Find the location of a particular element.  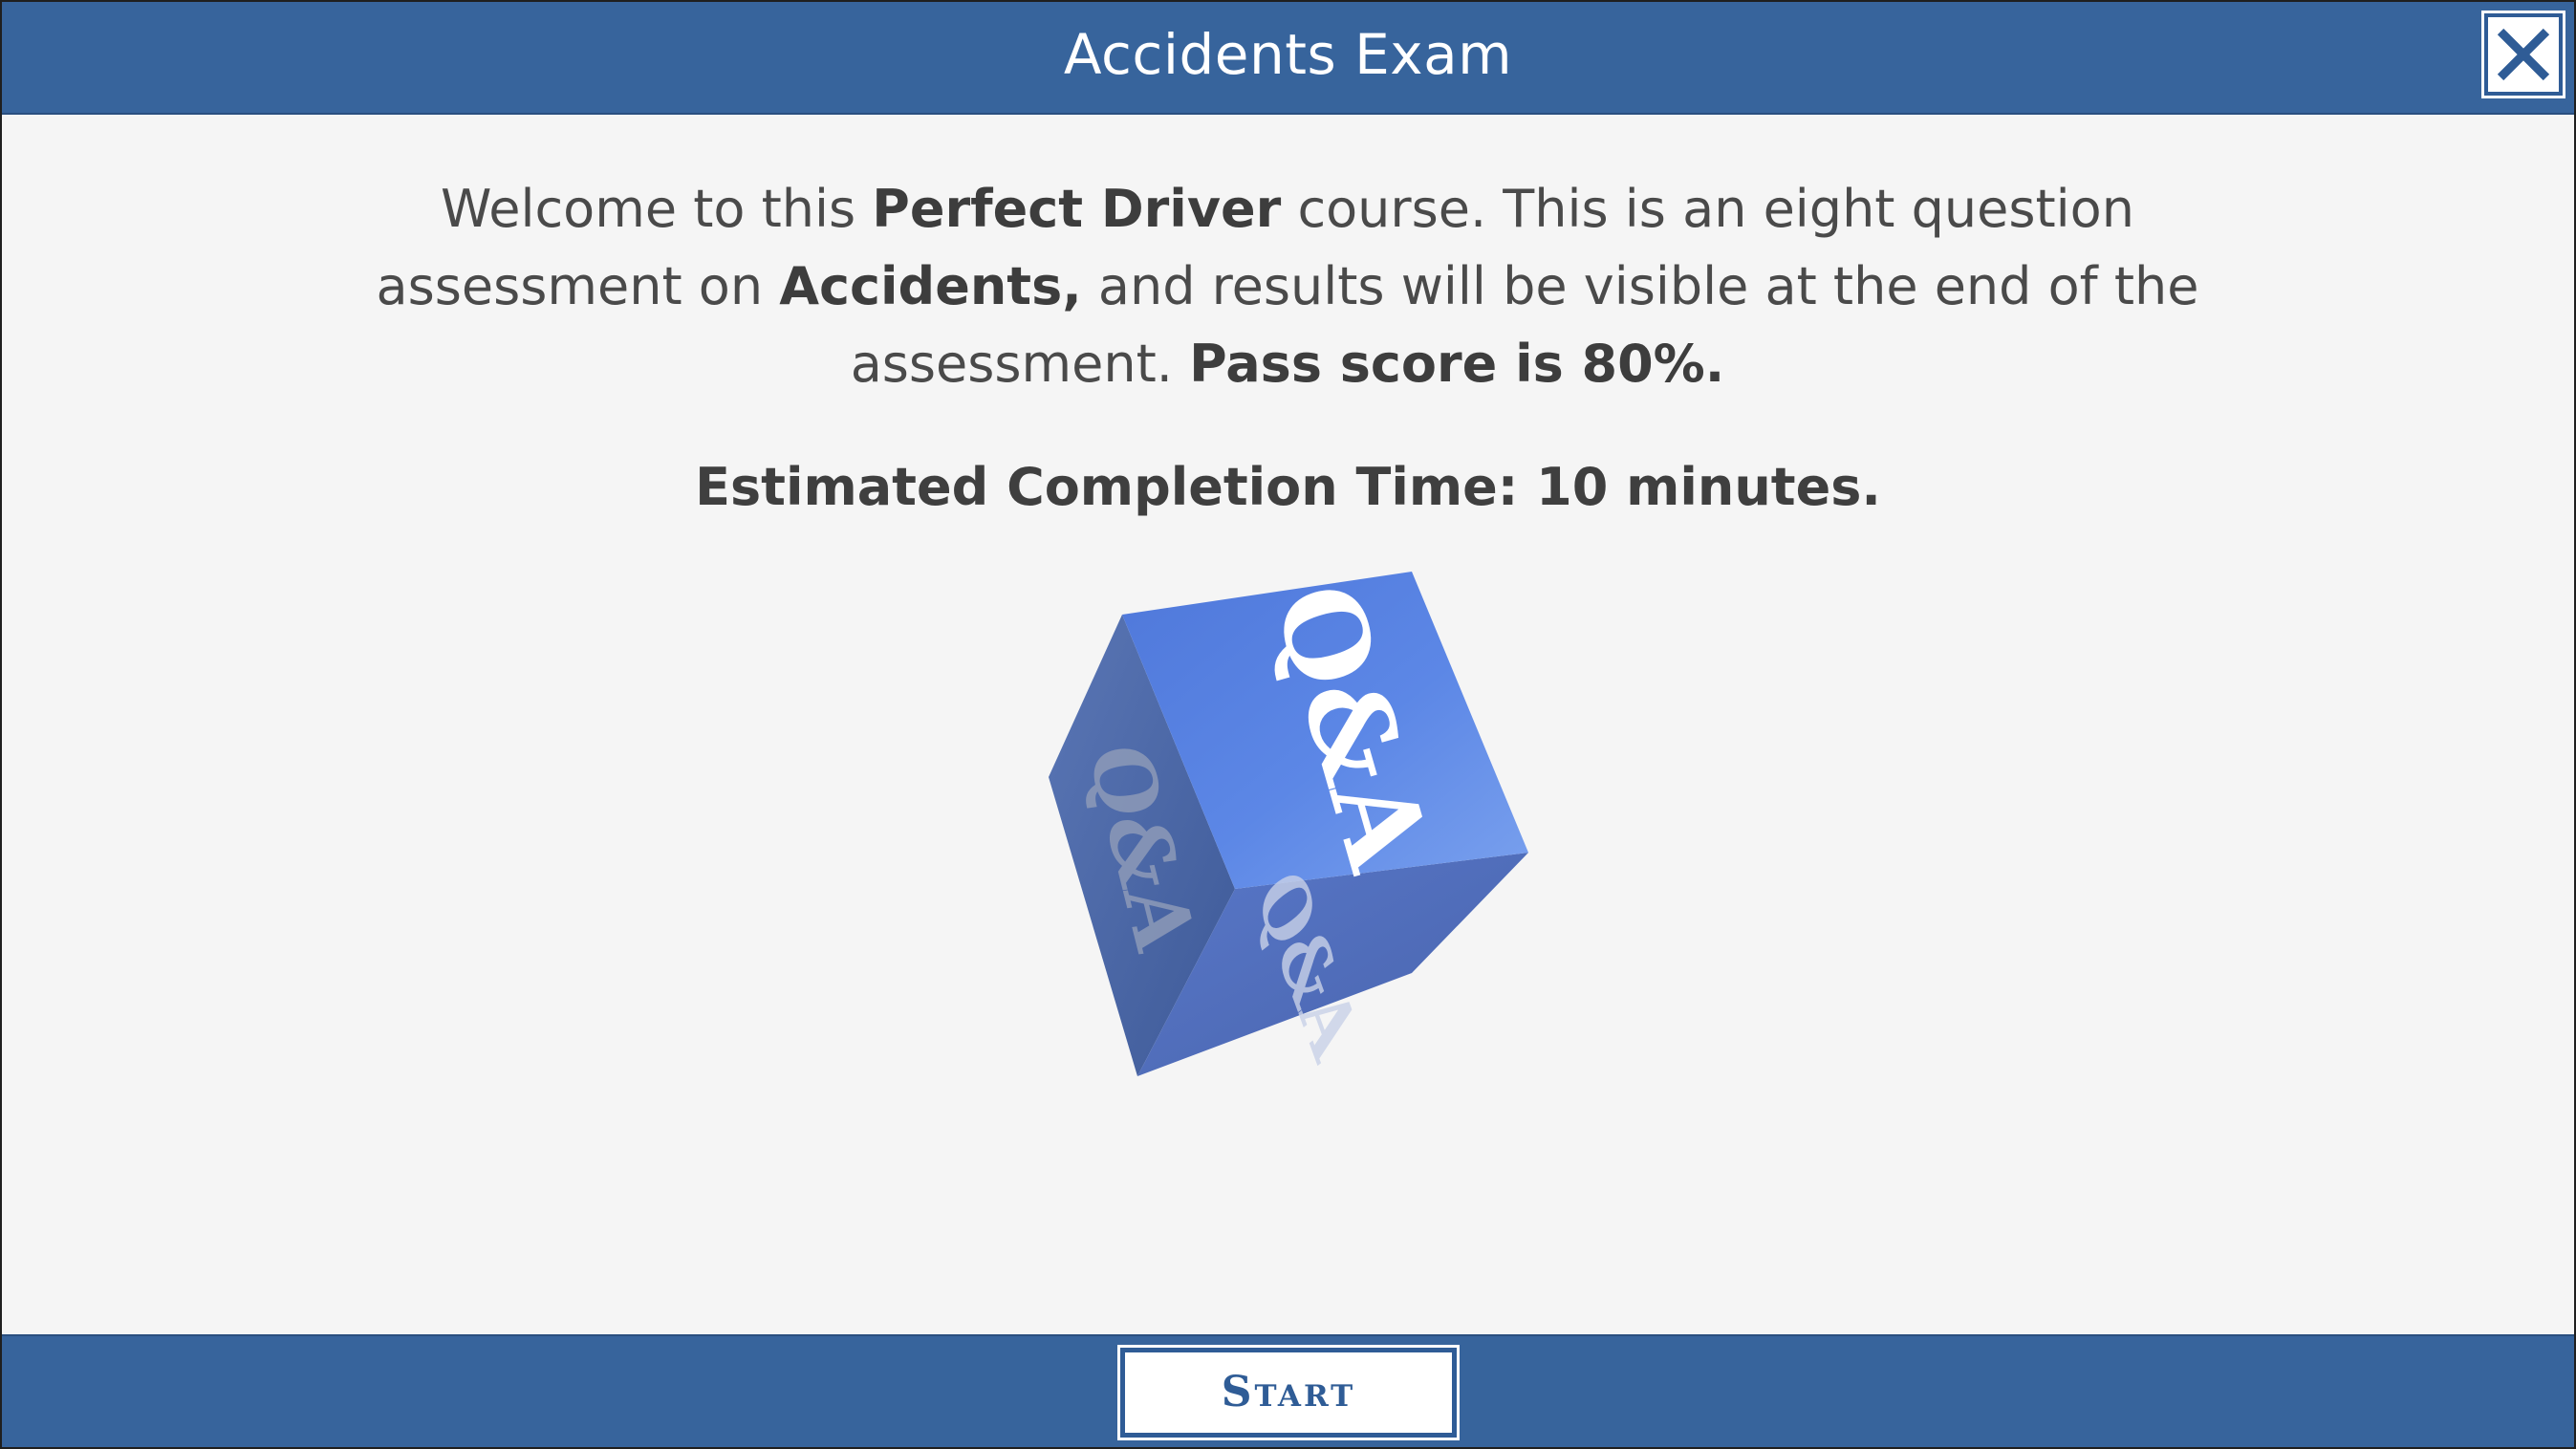

close-icon is located at coordinates (2523, 54).